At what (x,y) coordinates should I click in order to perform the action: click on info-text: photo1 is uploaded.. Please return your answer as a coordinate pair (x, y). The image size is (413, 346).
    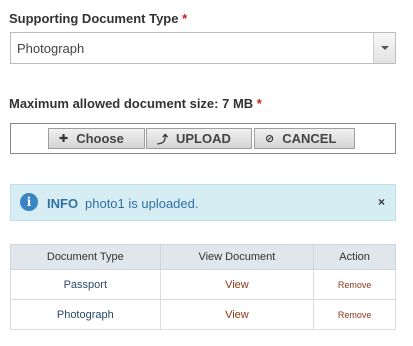
    Looking at the image, I should click on (142, 203).